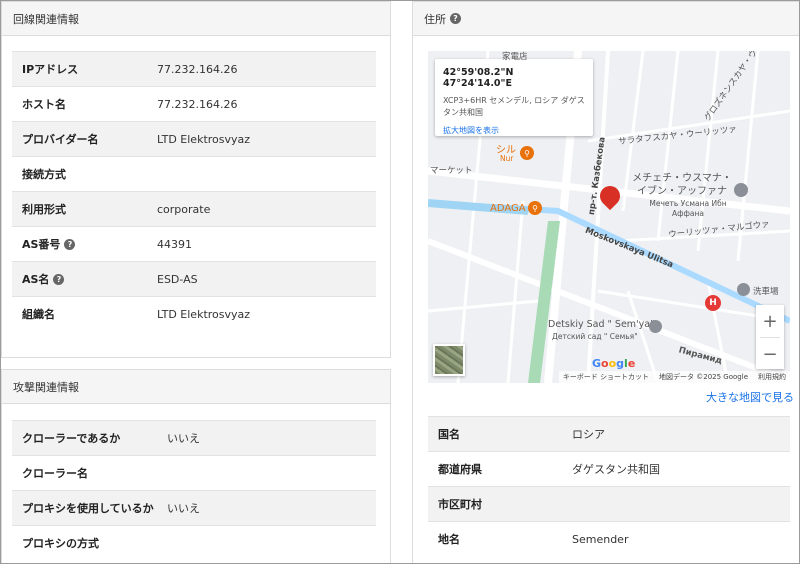 The height and width of the screenshot is (564, 800). Describe the element at coordinates (688, 208) in the screenshot. I see `map-label-mosque-ru: Мечеть Усмана Ибн Аффана` at that location.